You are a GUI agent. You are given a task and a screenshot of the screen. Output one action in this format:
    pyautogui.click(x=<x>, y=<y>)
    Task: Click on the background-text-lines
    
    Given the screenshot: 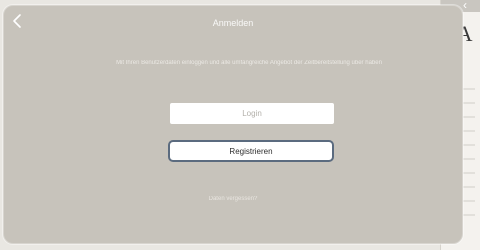 What is the action you would take?
    pyautogui.click(x=469, y=153)
    